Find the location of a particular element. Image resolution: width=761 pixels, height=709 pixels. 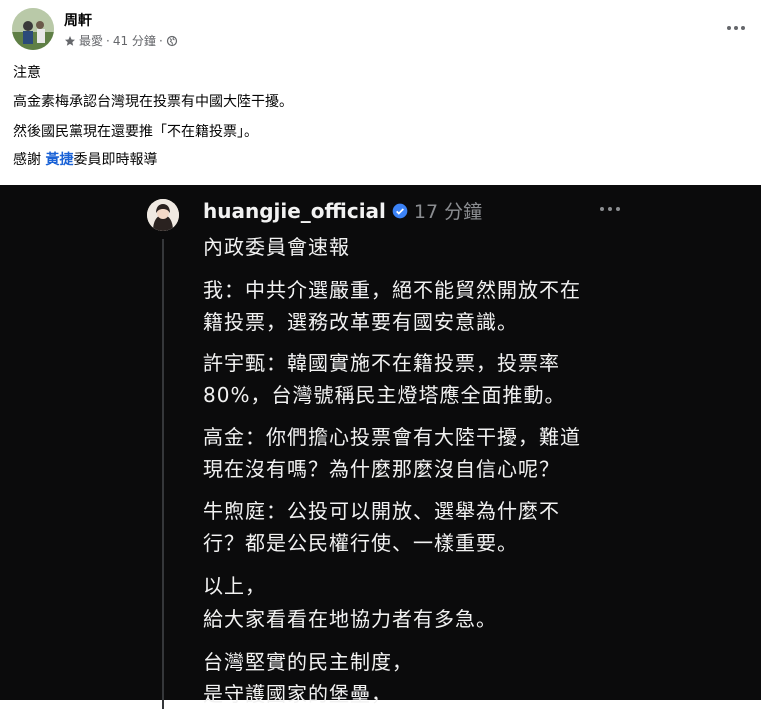

favorites-label: 最愛 is located at coordinates (91, 41).